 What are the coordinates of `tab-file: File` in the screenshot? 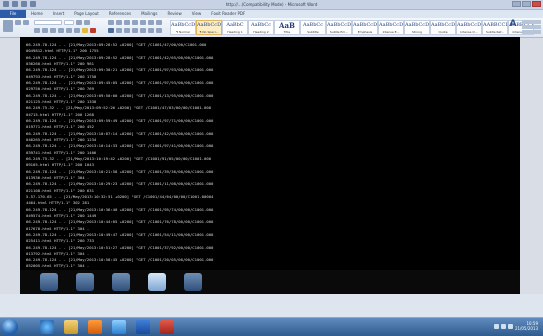 It's located at (13, 14).